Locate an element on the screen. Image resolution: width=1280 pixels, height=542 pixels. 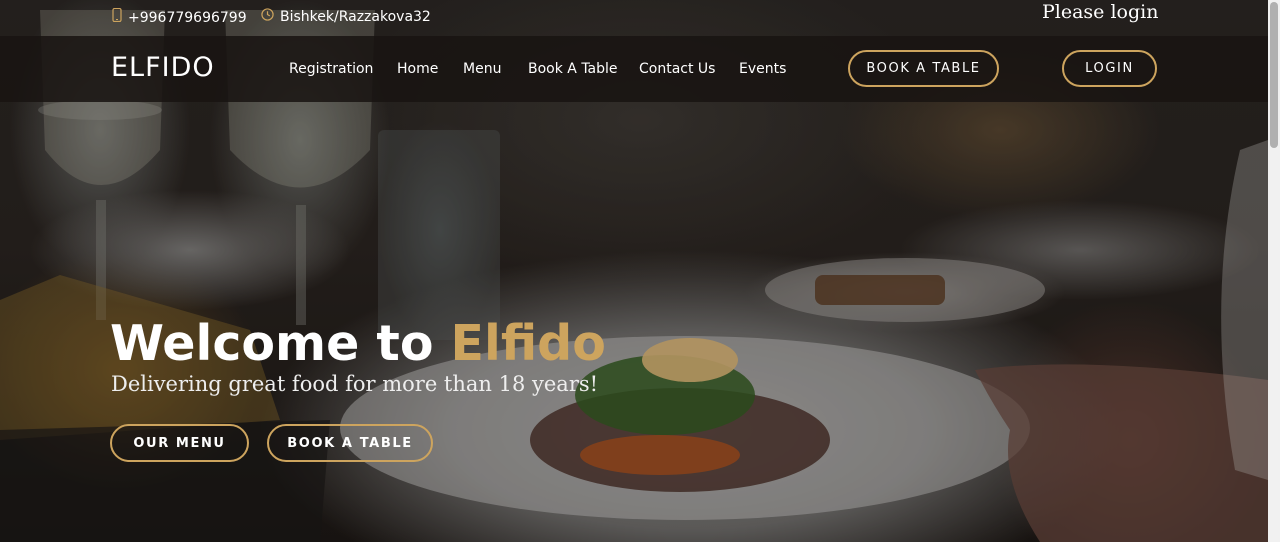
hero-title-prefix: Welcome to is located at coordinates (280, 343).